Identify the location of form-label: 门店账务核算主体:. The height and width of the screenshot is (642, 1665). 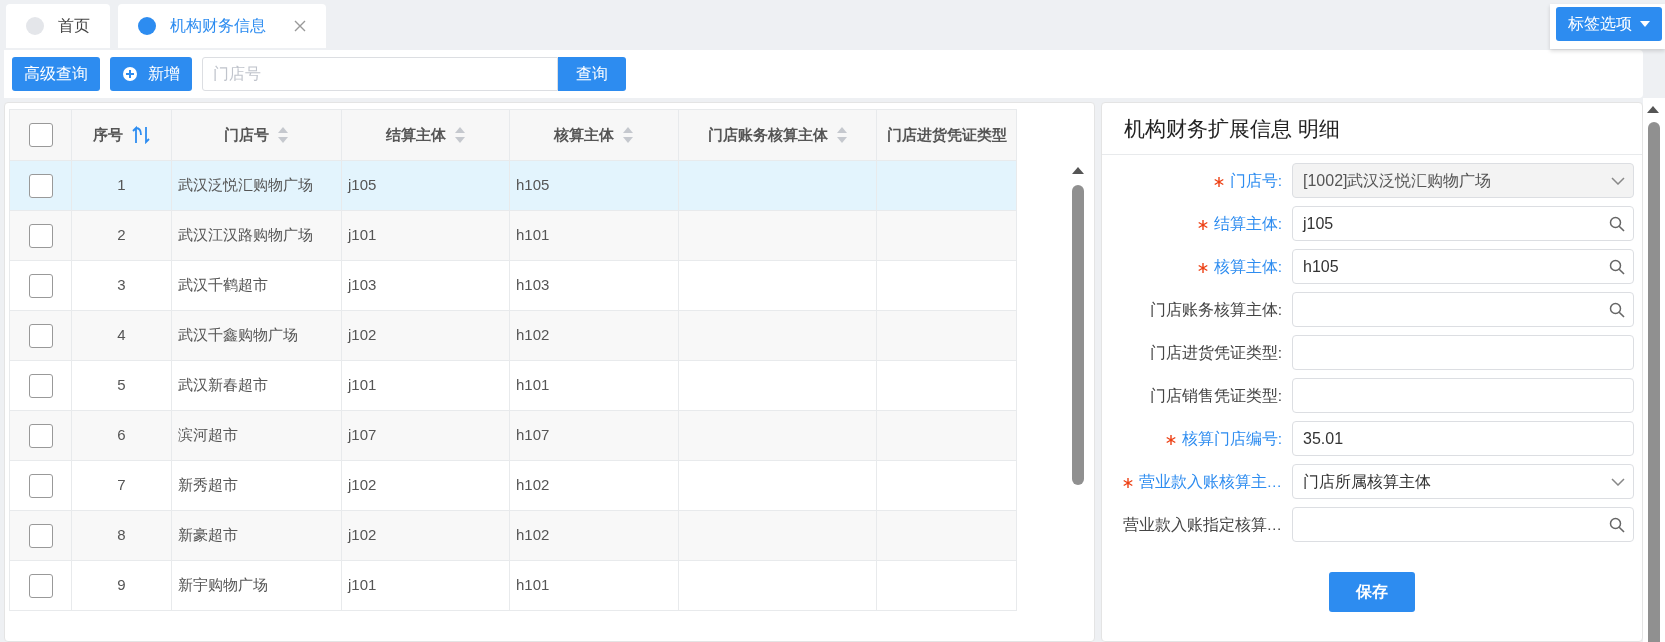
(1215, 309).